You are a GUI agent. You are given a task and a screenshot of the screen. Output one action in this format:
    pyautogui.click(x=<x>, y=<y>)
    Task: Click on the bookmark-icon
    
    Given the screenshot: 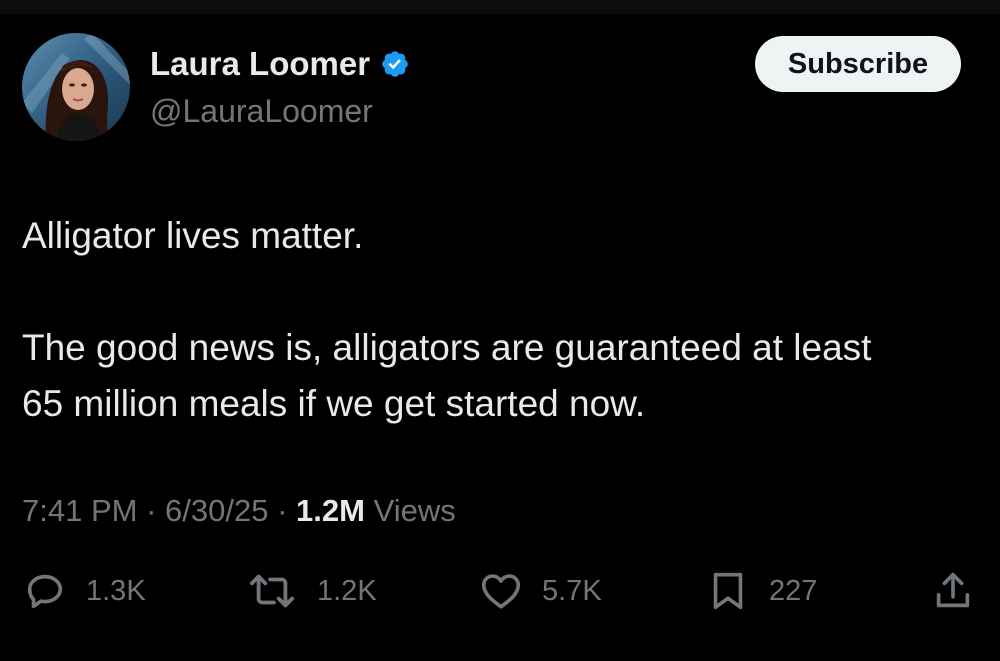 What is the action you would take?
    pyautogui.click(x=728, y=591)
    